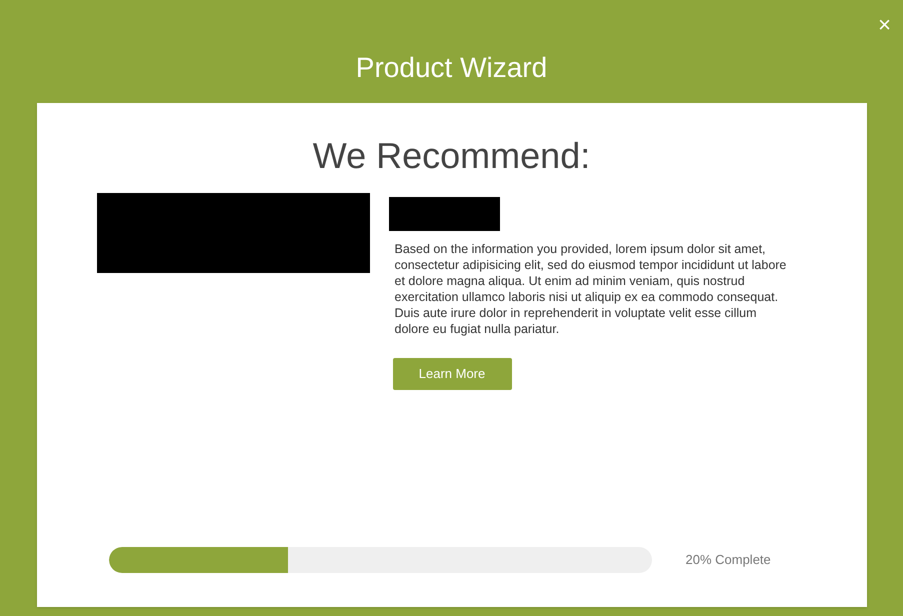 The image size is (903, 616). I want to click on learn-more-button: Learn More, so click(452, 374).